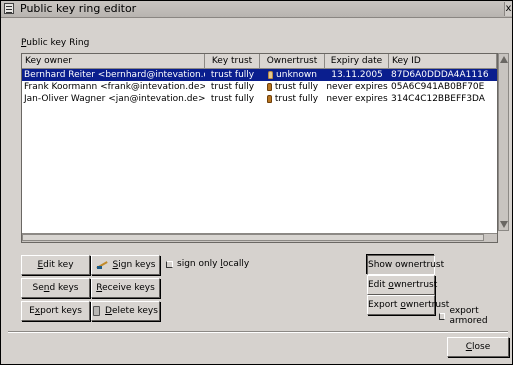  Describe the element at coordinates (405, 265) in the screenshot. I see `show-ownertrust-button: Show ownertrust` at that location.